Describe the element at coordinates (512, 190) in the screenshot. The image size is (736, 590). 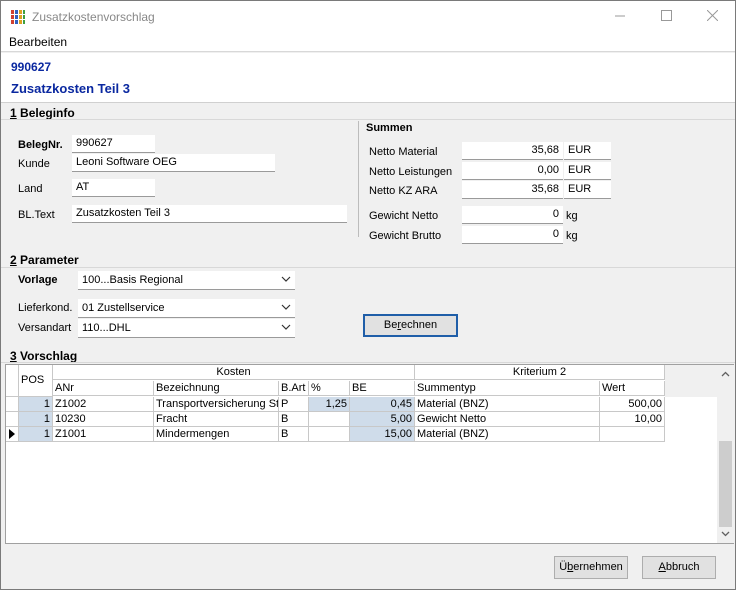
I see `netto-kz-ara-field: 35,68` at that location.